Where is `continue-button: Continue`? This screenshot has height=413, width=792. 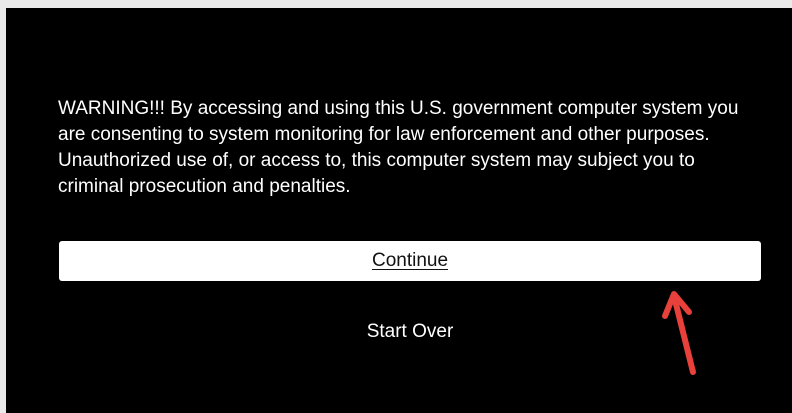
continue-button: Continue is located at coordinates (410, 261).